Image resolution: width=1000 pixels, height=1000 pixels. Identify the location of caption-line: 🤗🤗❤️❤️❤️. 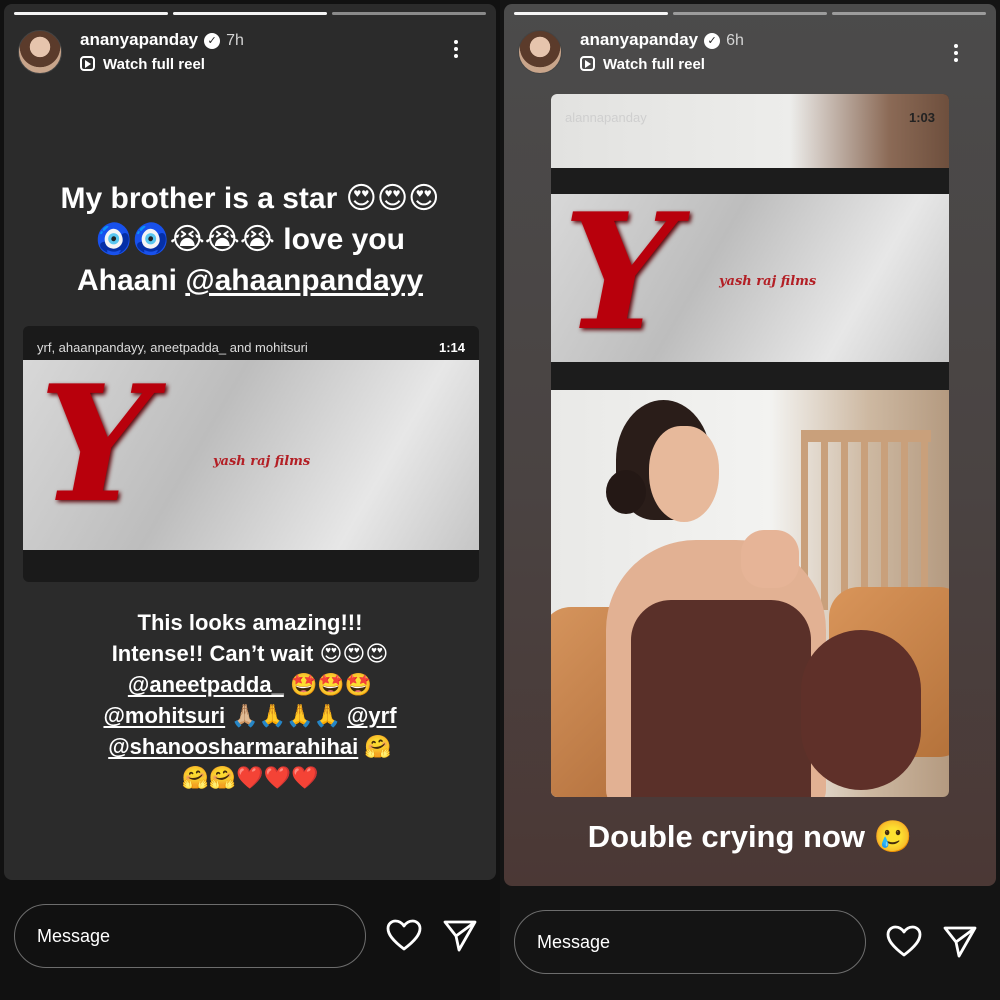
(250, 777).